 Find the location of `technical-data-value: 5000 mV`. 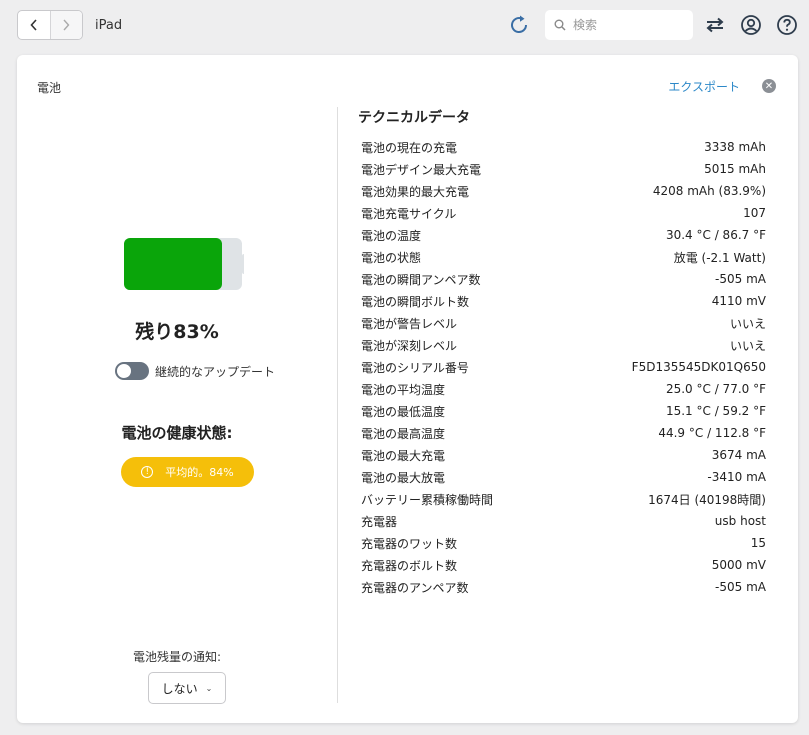

technical-data-value: 5000 mV is located at coordinates (738, 565).